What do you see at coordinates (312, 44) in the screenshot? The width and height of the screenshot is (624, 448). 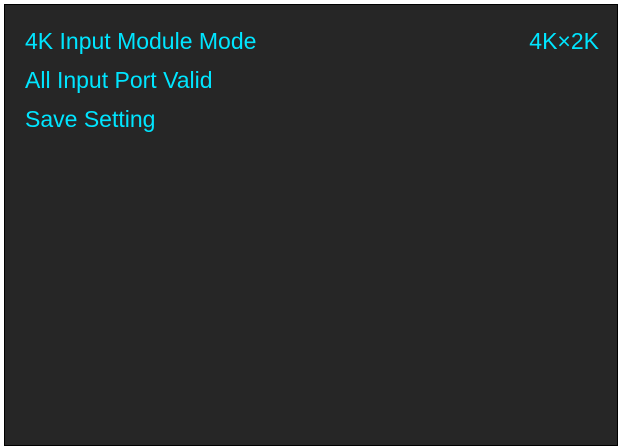 I see `menu-item-4k-input-module-mode: 4K Input Module Mode 4K×2K` at bounding box center [312, 44].